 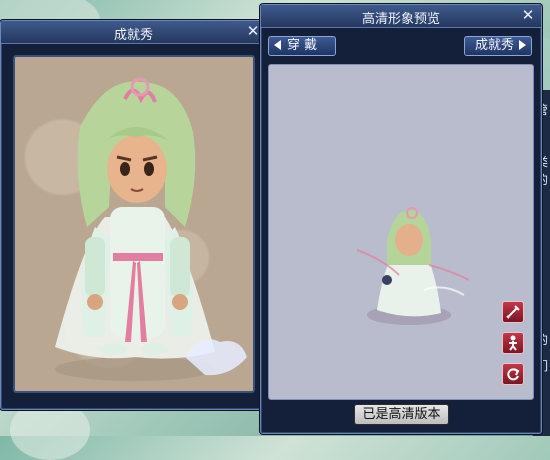 I want to click on next-achievement-show-button: 成就秀, so click(x=498, y=46).